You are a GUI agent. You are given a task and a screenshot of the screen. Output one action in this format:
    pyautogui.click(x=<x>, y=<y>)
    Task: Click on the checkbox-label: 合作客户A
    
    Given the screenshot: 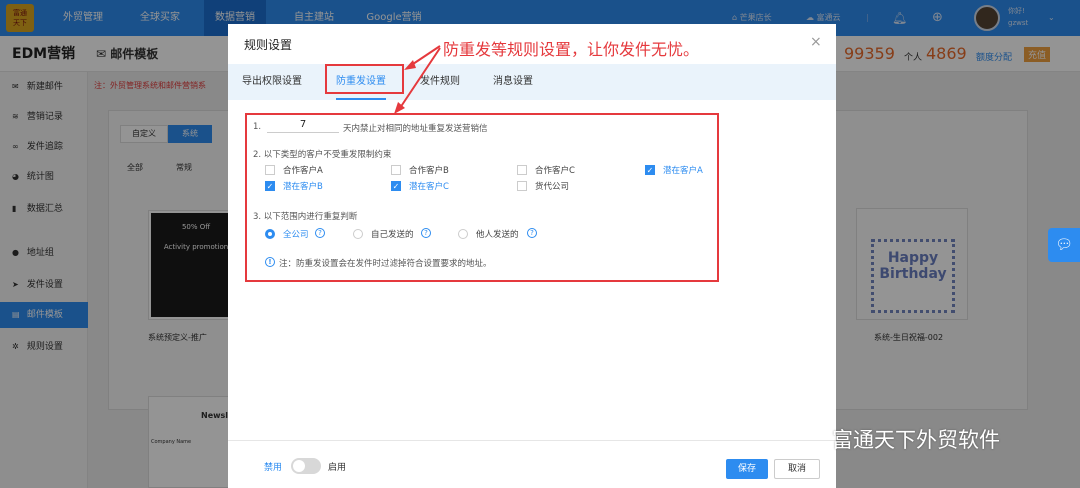 What is the action you would take?
    pyautogui.click(x=303, y=171)
    